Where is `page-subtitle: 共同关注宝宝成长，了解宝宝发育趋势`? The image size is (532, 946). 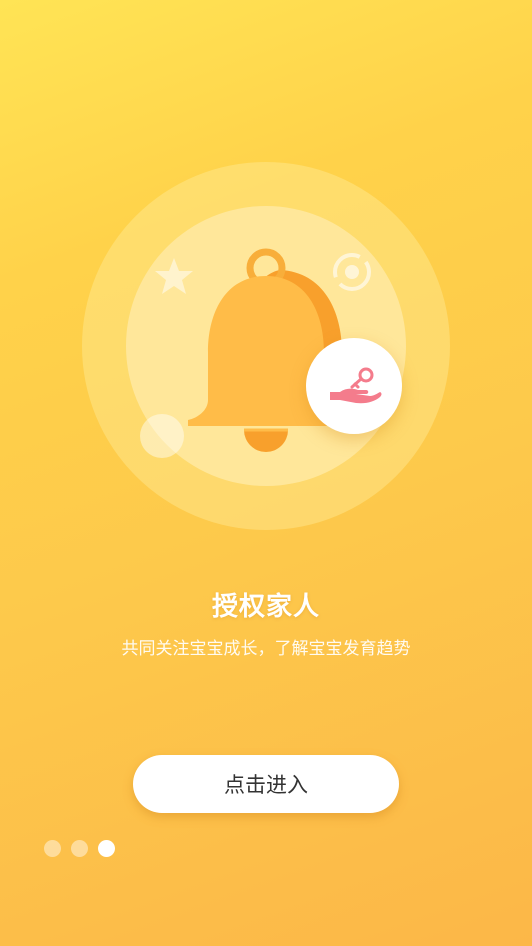 page-subtitle: 共同关注宝宝成长，了解宝宝发育趋势 is located at coordinates (266, 649).